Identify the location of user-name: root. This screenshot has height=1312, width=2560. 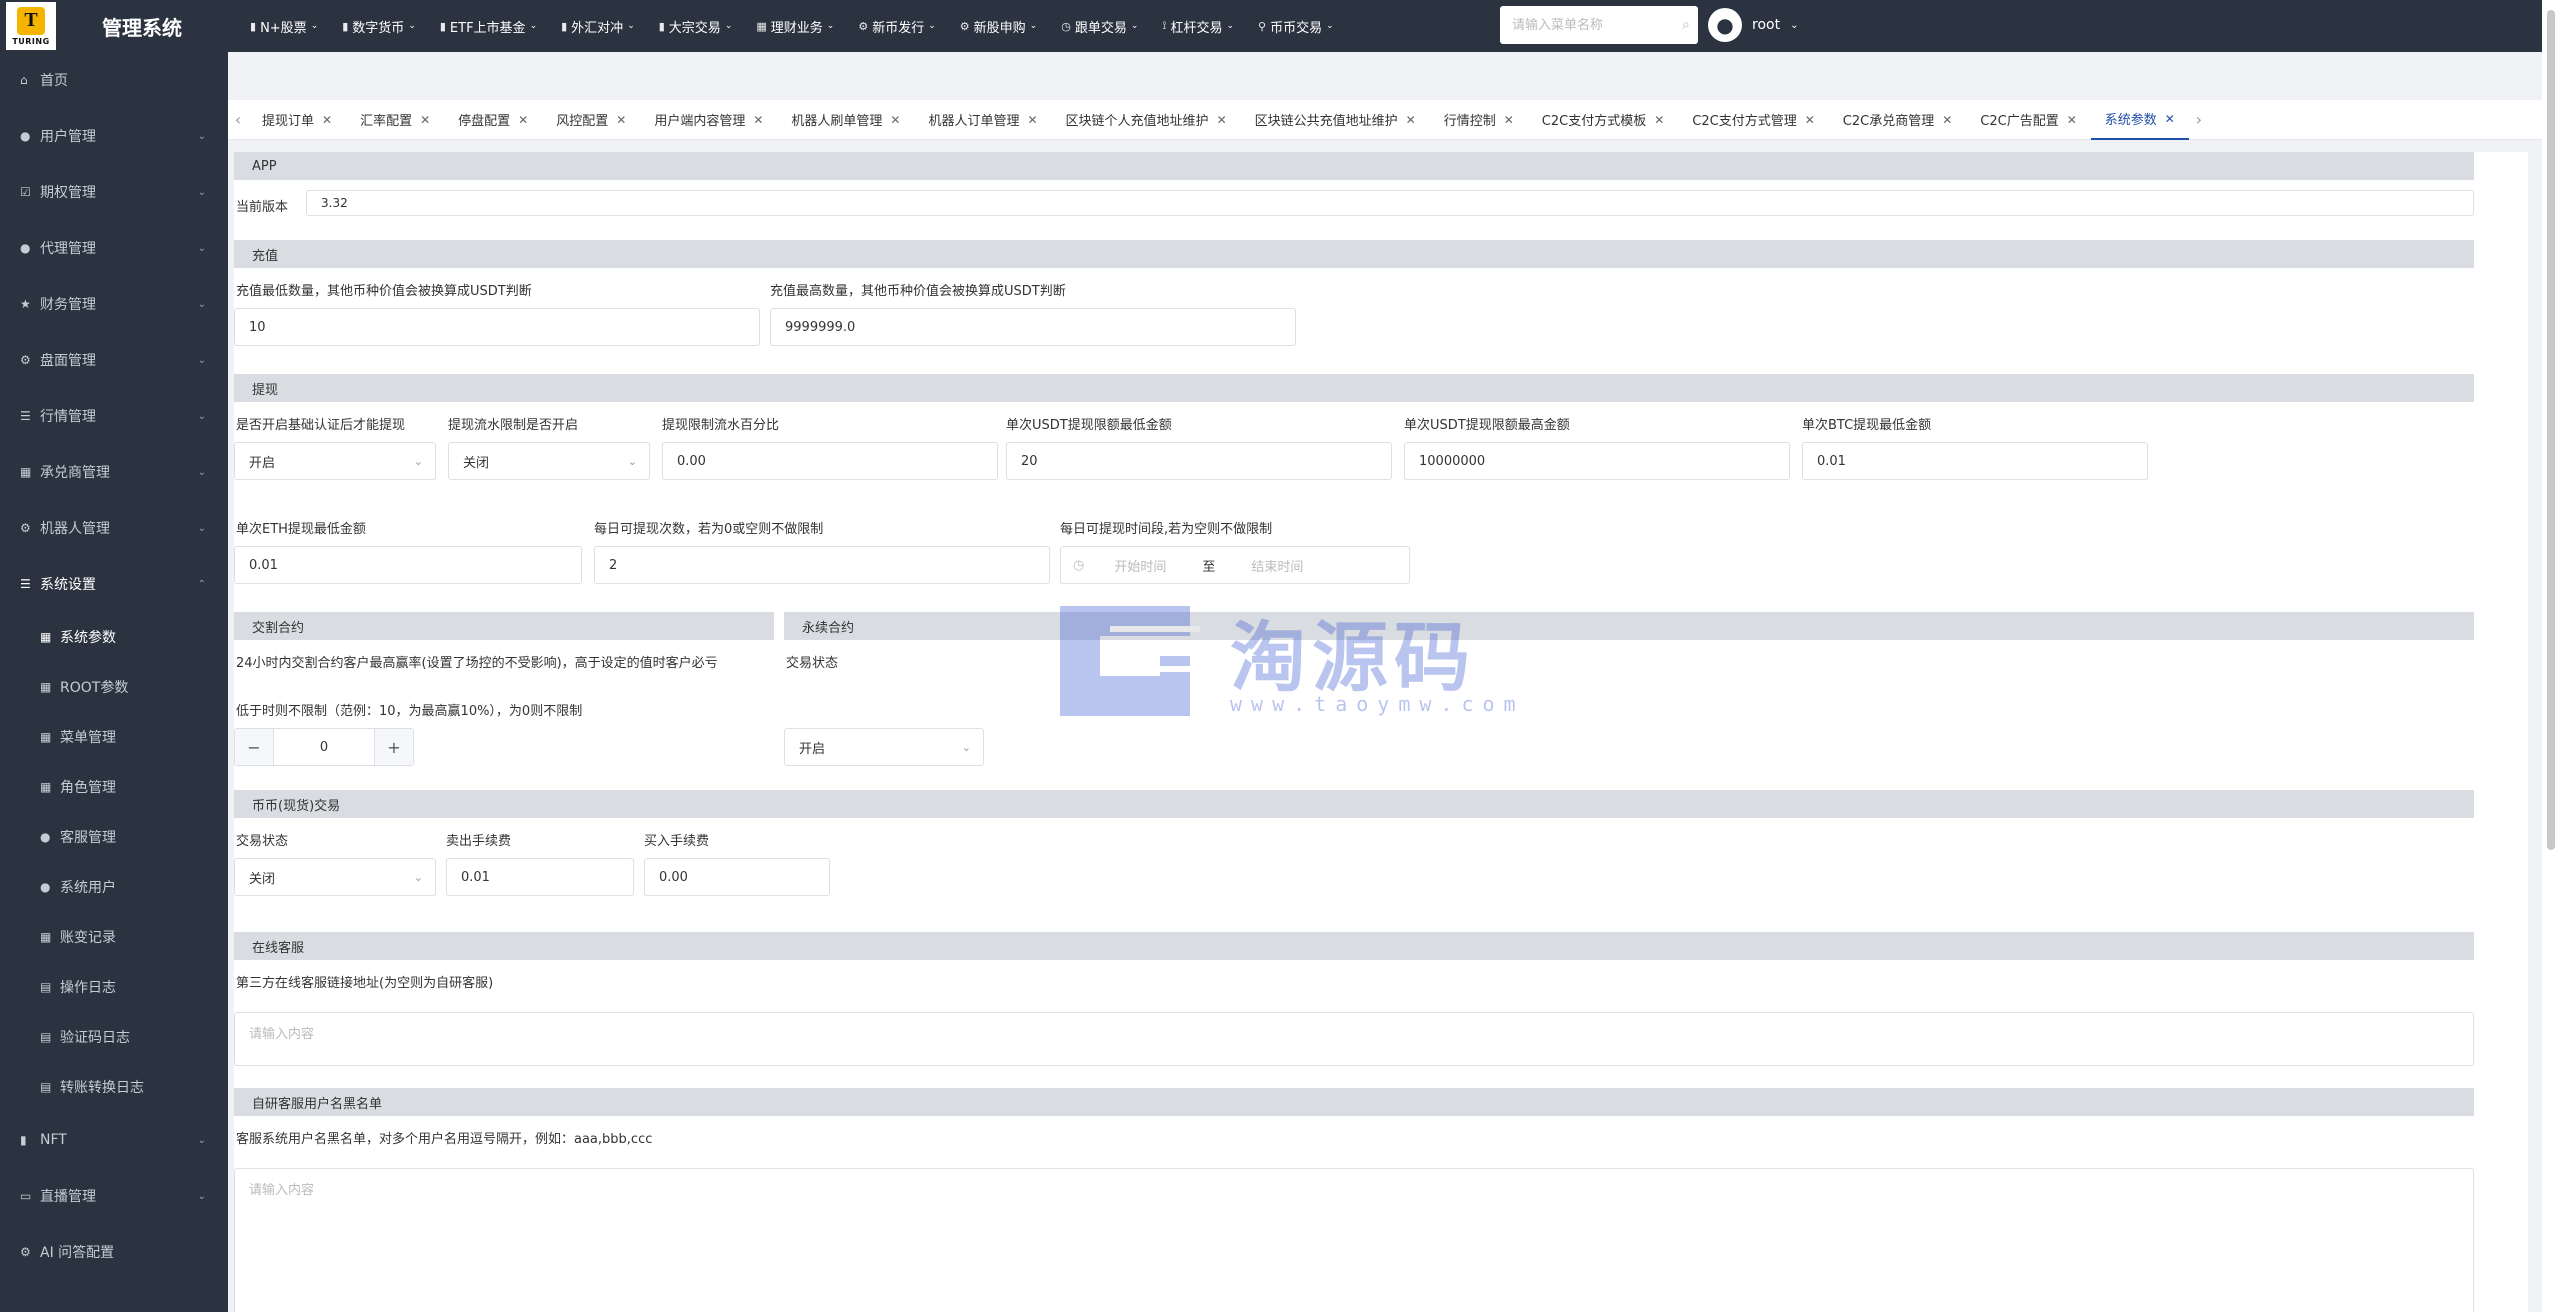
(1766, 25).